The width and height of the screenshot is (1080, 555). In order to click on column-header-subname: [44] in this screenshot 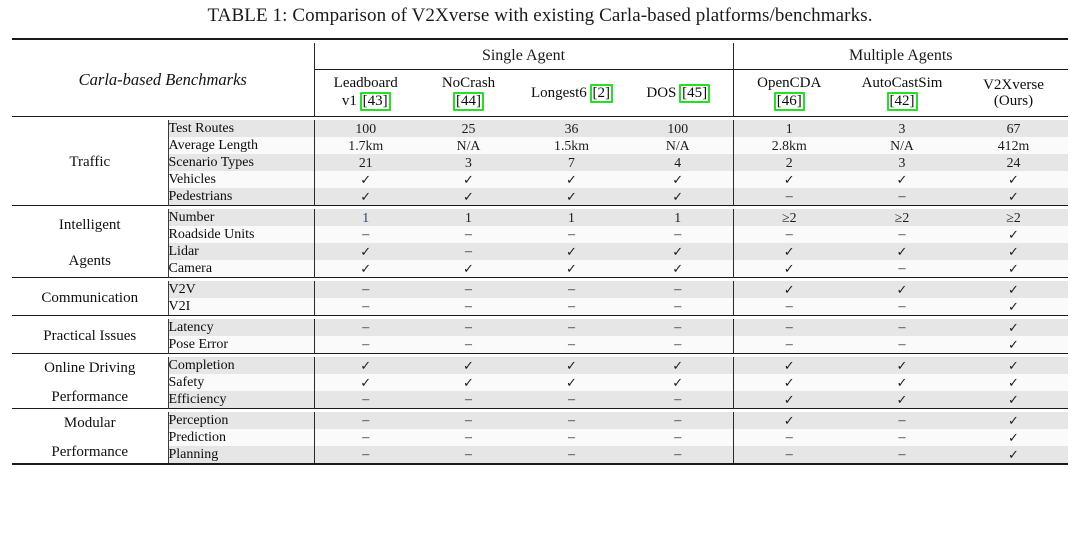, I will do `click(468, 101)`.